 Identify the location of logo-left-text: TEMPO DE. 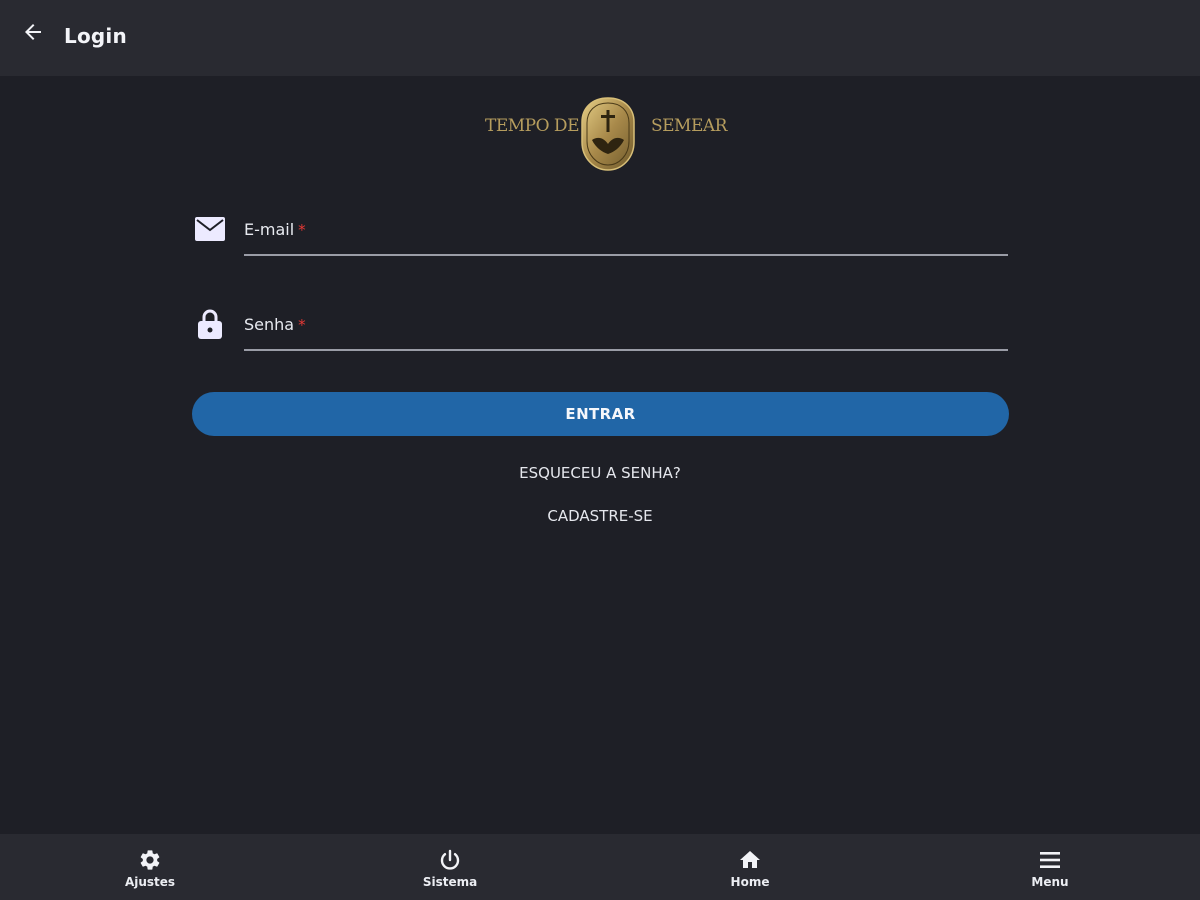
(532, 126).